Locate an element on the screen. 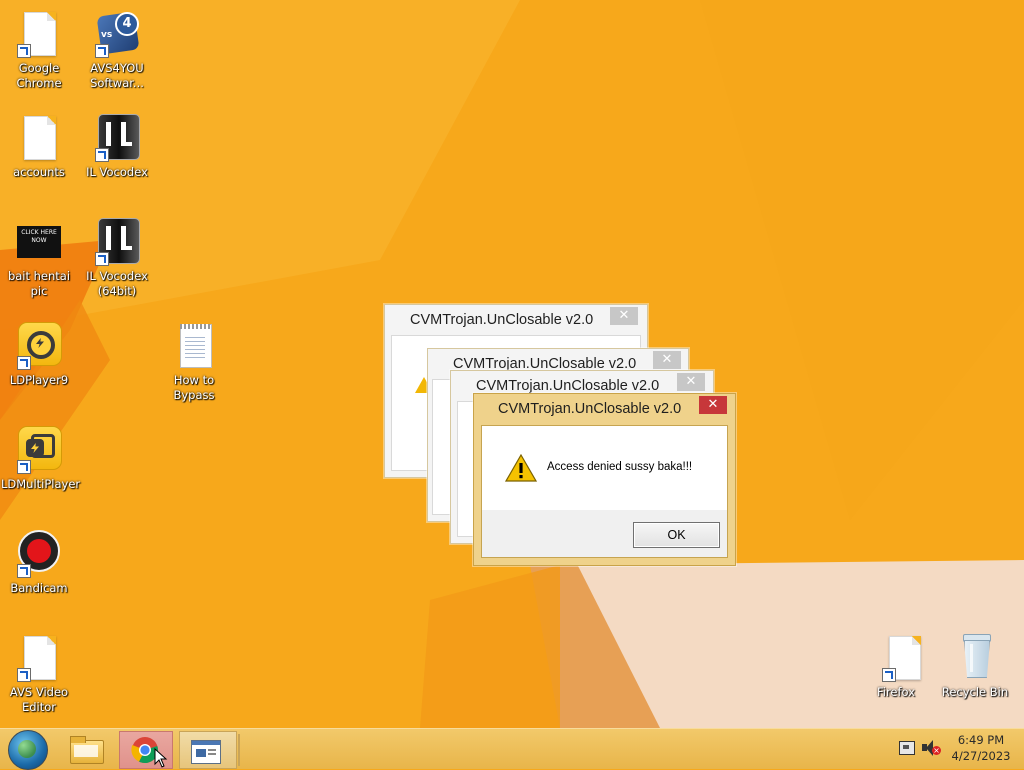 This screenshot has width=1024, height=770. dialog-content: Access denied sussy baka!!! OK is located at coordinates (604, 491).